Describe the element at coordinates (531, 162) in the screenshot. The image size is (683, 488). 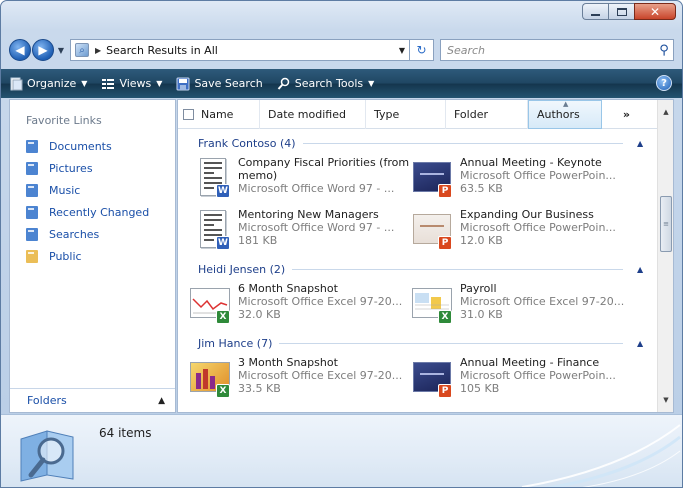
I see `file-name: Annual Meeting - Keynote` at that location.